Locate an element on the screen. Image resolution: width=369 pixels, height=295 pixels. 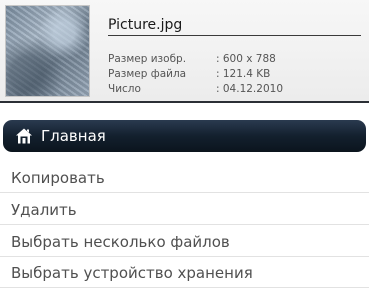
date-value: : 04.12.2010 is located at coordinates (249, 89).